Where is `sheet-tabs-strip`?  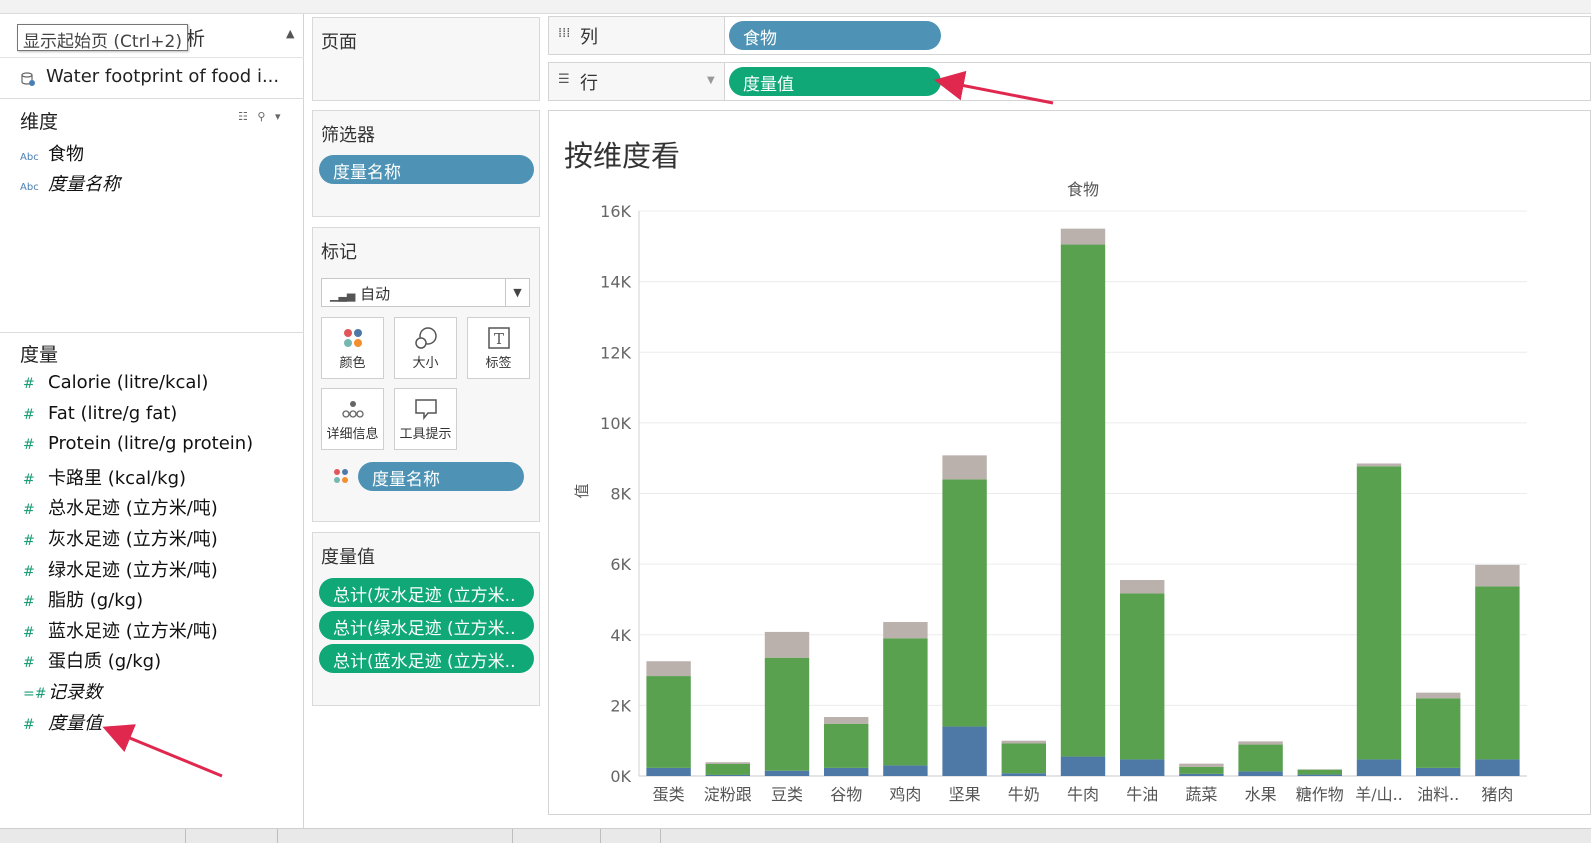 sheet-tabs-strip is located at coordinates (795, 835).